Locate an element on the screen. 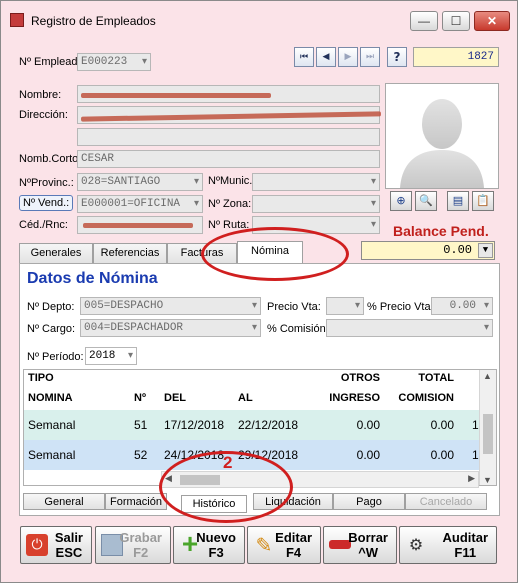  subtab-formacion: Formación is located at coordinates (136, 501).